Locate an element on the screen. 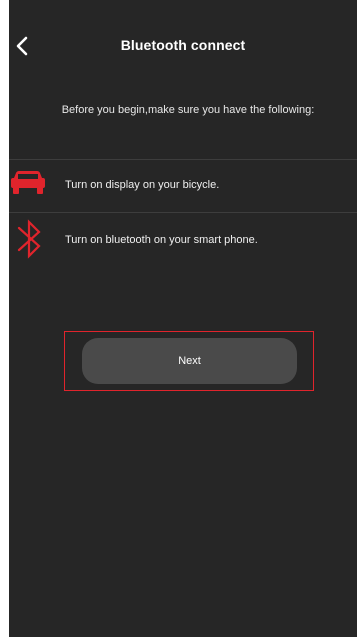 Image resolution: width=357 pixels, height=637 pixels. display-icon is located at coordinates (29, 183).